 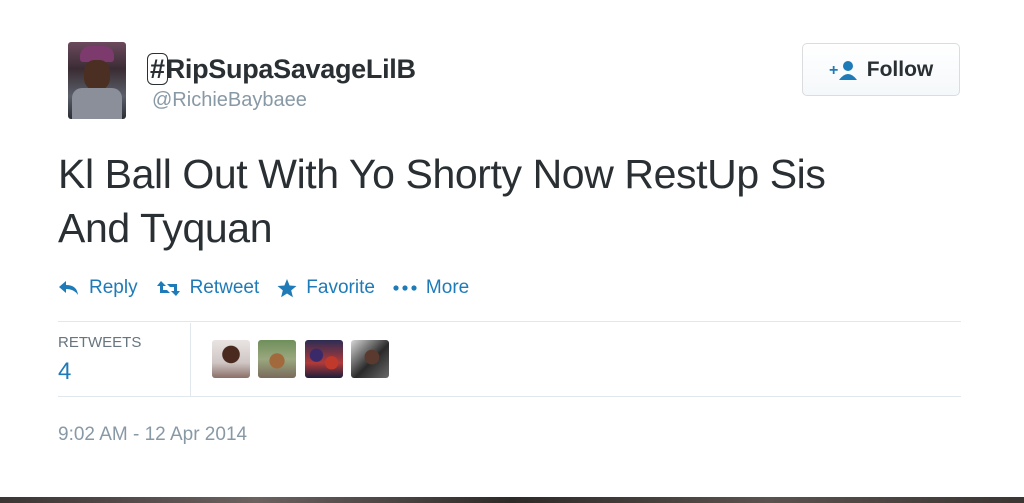 I want to click on retweets-count: 4, so click(x=64, y=372).